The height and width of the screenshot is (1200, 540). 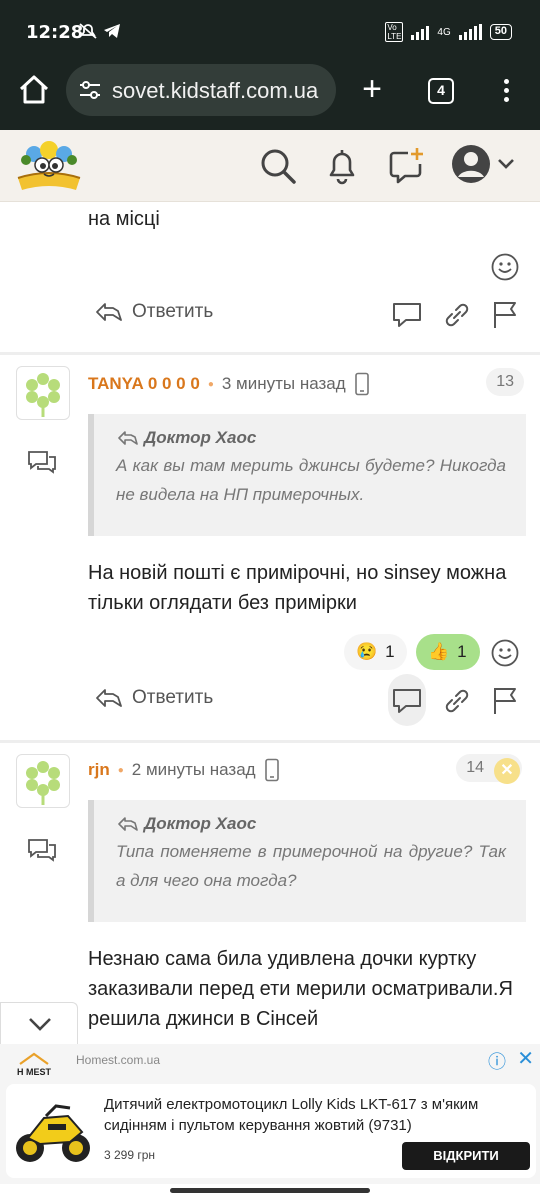 I want to click on search-icon, so click(x=278, y=166).